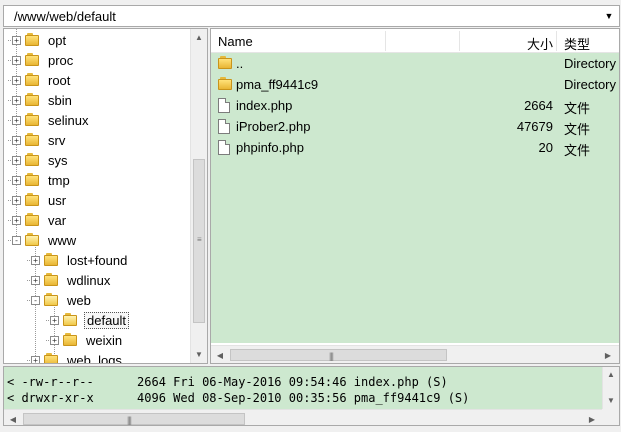 This screenshot has height=432, width=621. What do you see at coordinates (80, 260) in the screenshot?
I see `tree-item-lost-found: + lost+found` at bounding box center [80, 260].